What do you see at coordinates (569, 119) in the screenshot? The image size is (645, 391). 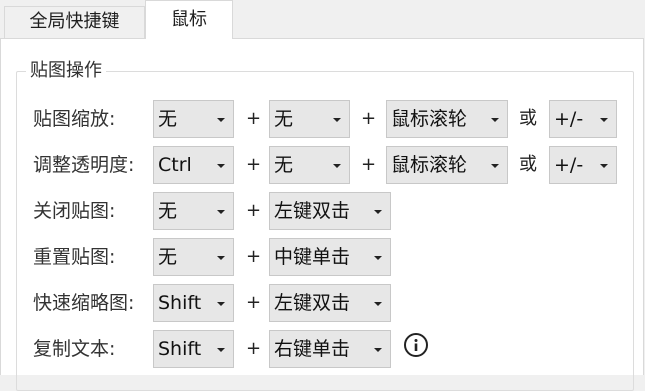 I see `zoom-alt-value: +/-` at bounding box center [569, 119].